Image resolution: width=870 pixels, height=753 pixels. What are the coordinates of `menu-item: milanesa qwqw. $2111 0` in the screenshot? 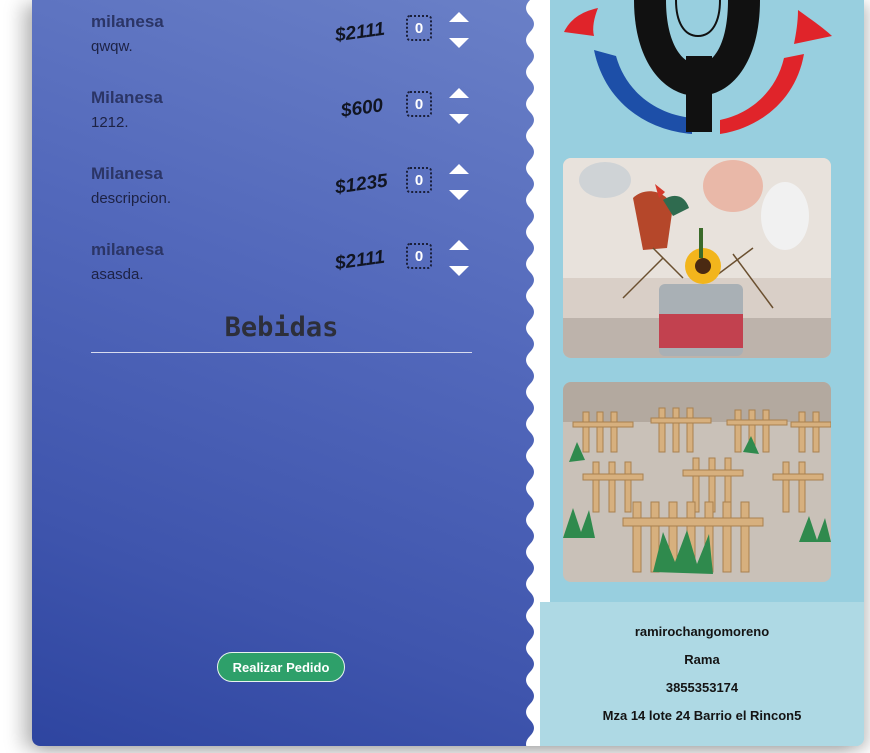 It's located at (281, 42).